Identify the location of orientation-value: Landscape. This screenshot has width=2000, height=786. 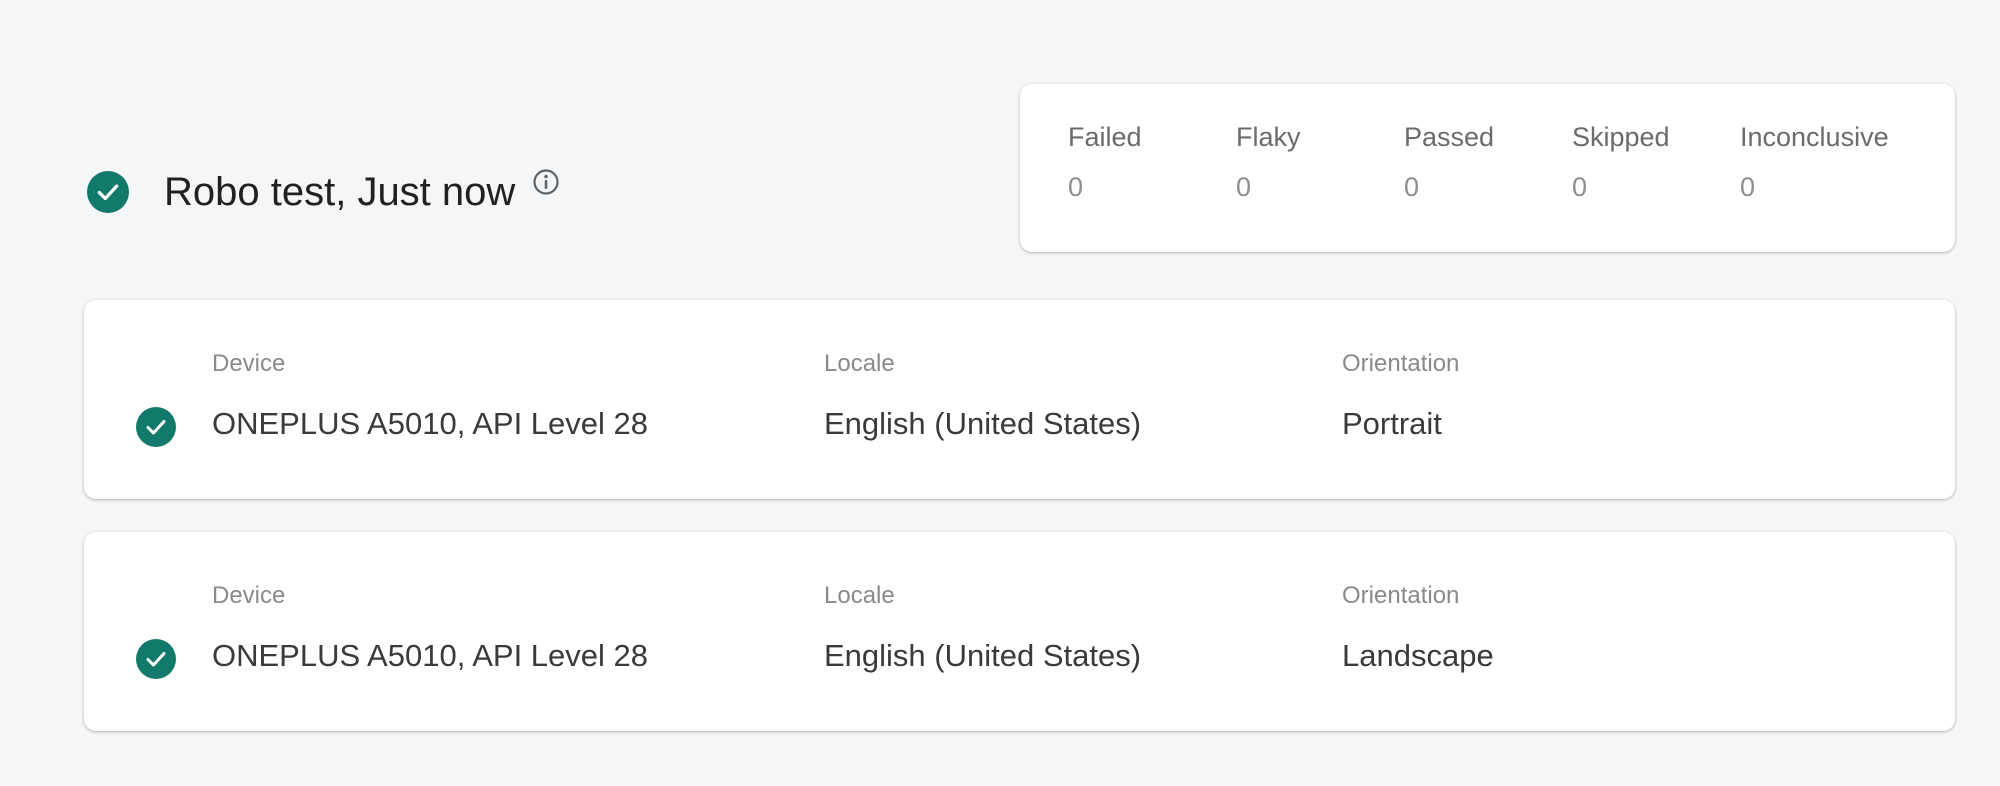
(1418, 655).